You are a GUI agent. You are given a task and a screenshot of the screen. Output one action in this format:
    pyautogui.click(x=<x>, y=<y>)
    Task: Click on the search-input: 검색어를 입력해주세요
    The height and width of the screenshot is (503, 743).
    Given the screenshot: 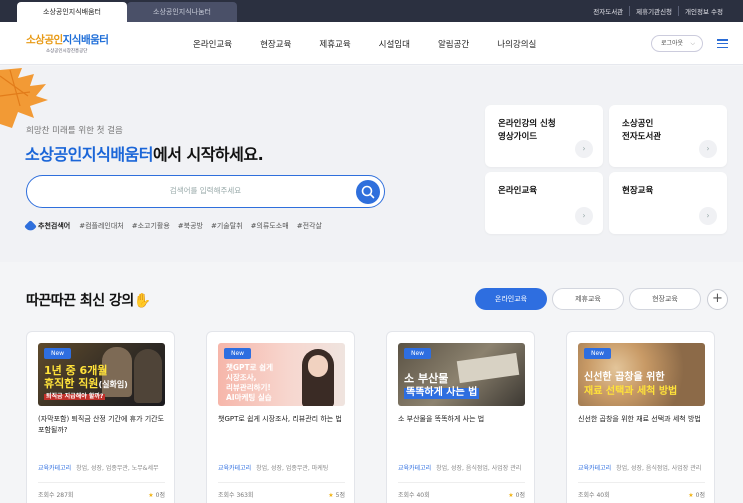 What is the action you would take?
    pyautogui.click(x=205, y=190)
    